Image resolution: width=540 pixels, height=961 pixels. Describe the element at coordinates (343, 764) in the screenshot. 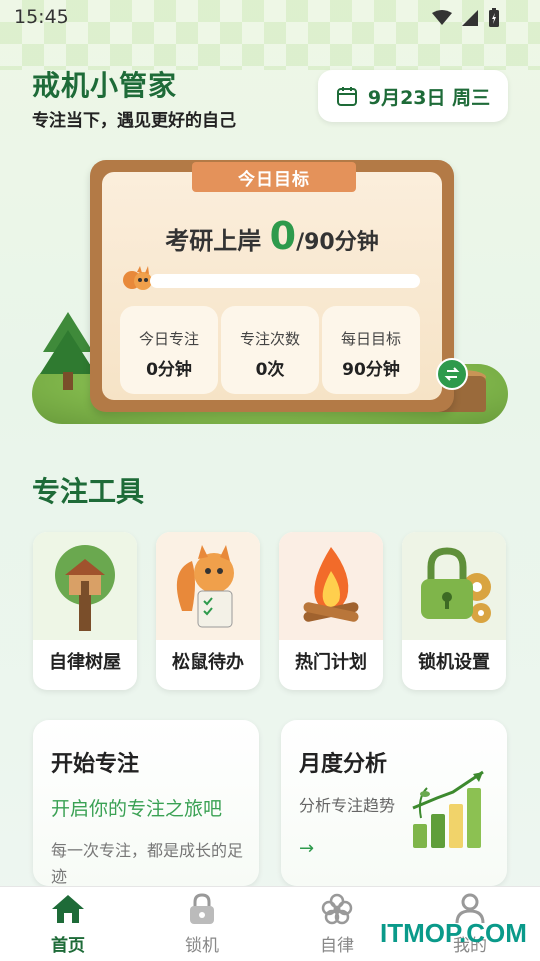

I see `monthly-analysis-title: 月度分析` at that location.